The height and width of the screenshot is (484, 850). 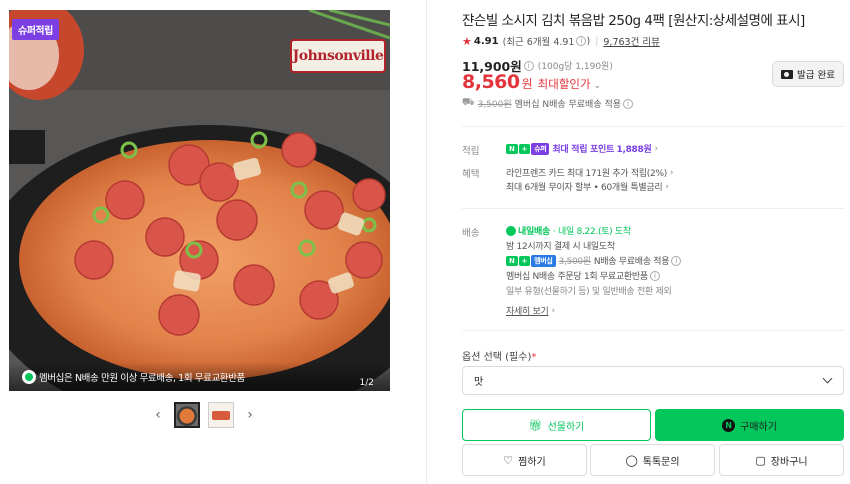 I want to click on star-icon: ★, so click(x=467, y=41).